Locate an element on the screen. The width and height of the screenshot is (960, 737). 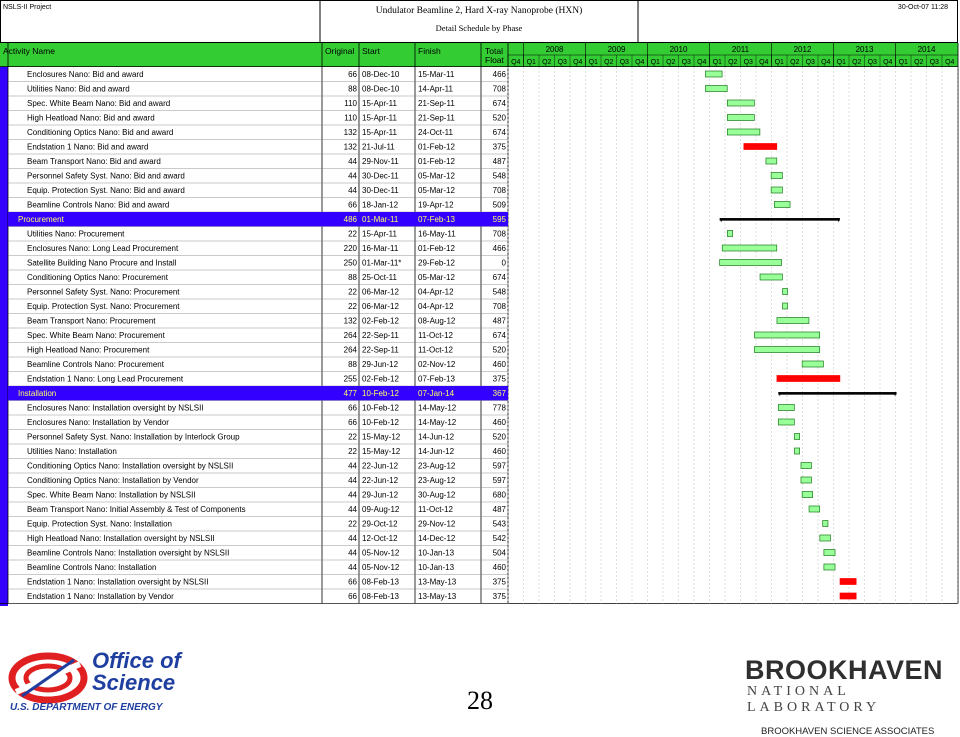
activity-name: Beam Transport Nano: Procurement is located at coordinates (91, 321).